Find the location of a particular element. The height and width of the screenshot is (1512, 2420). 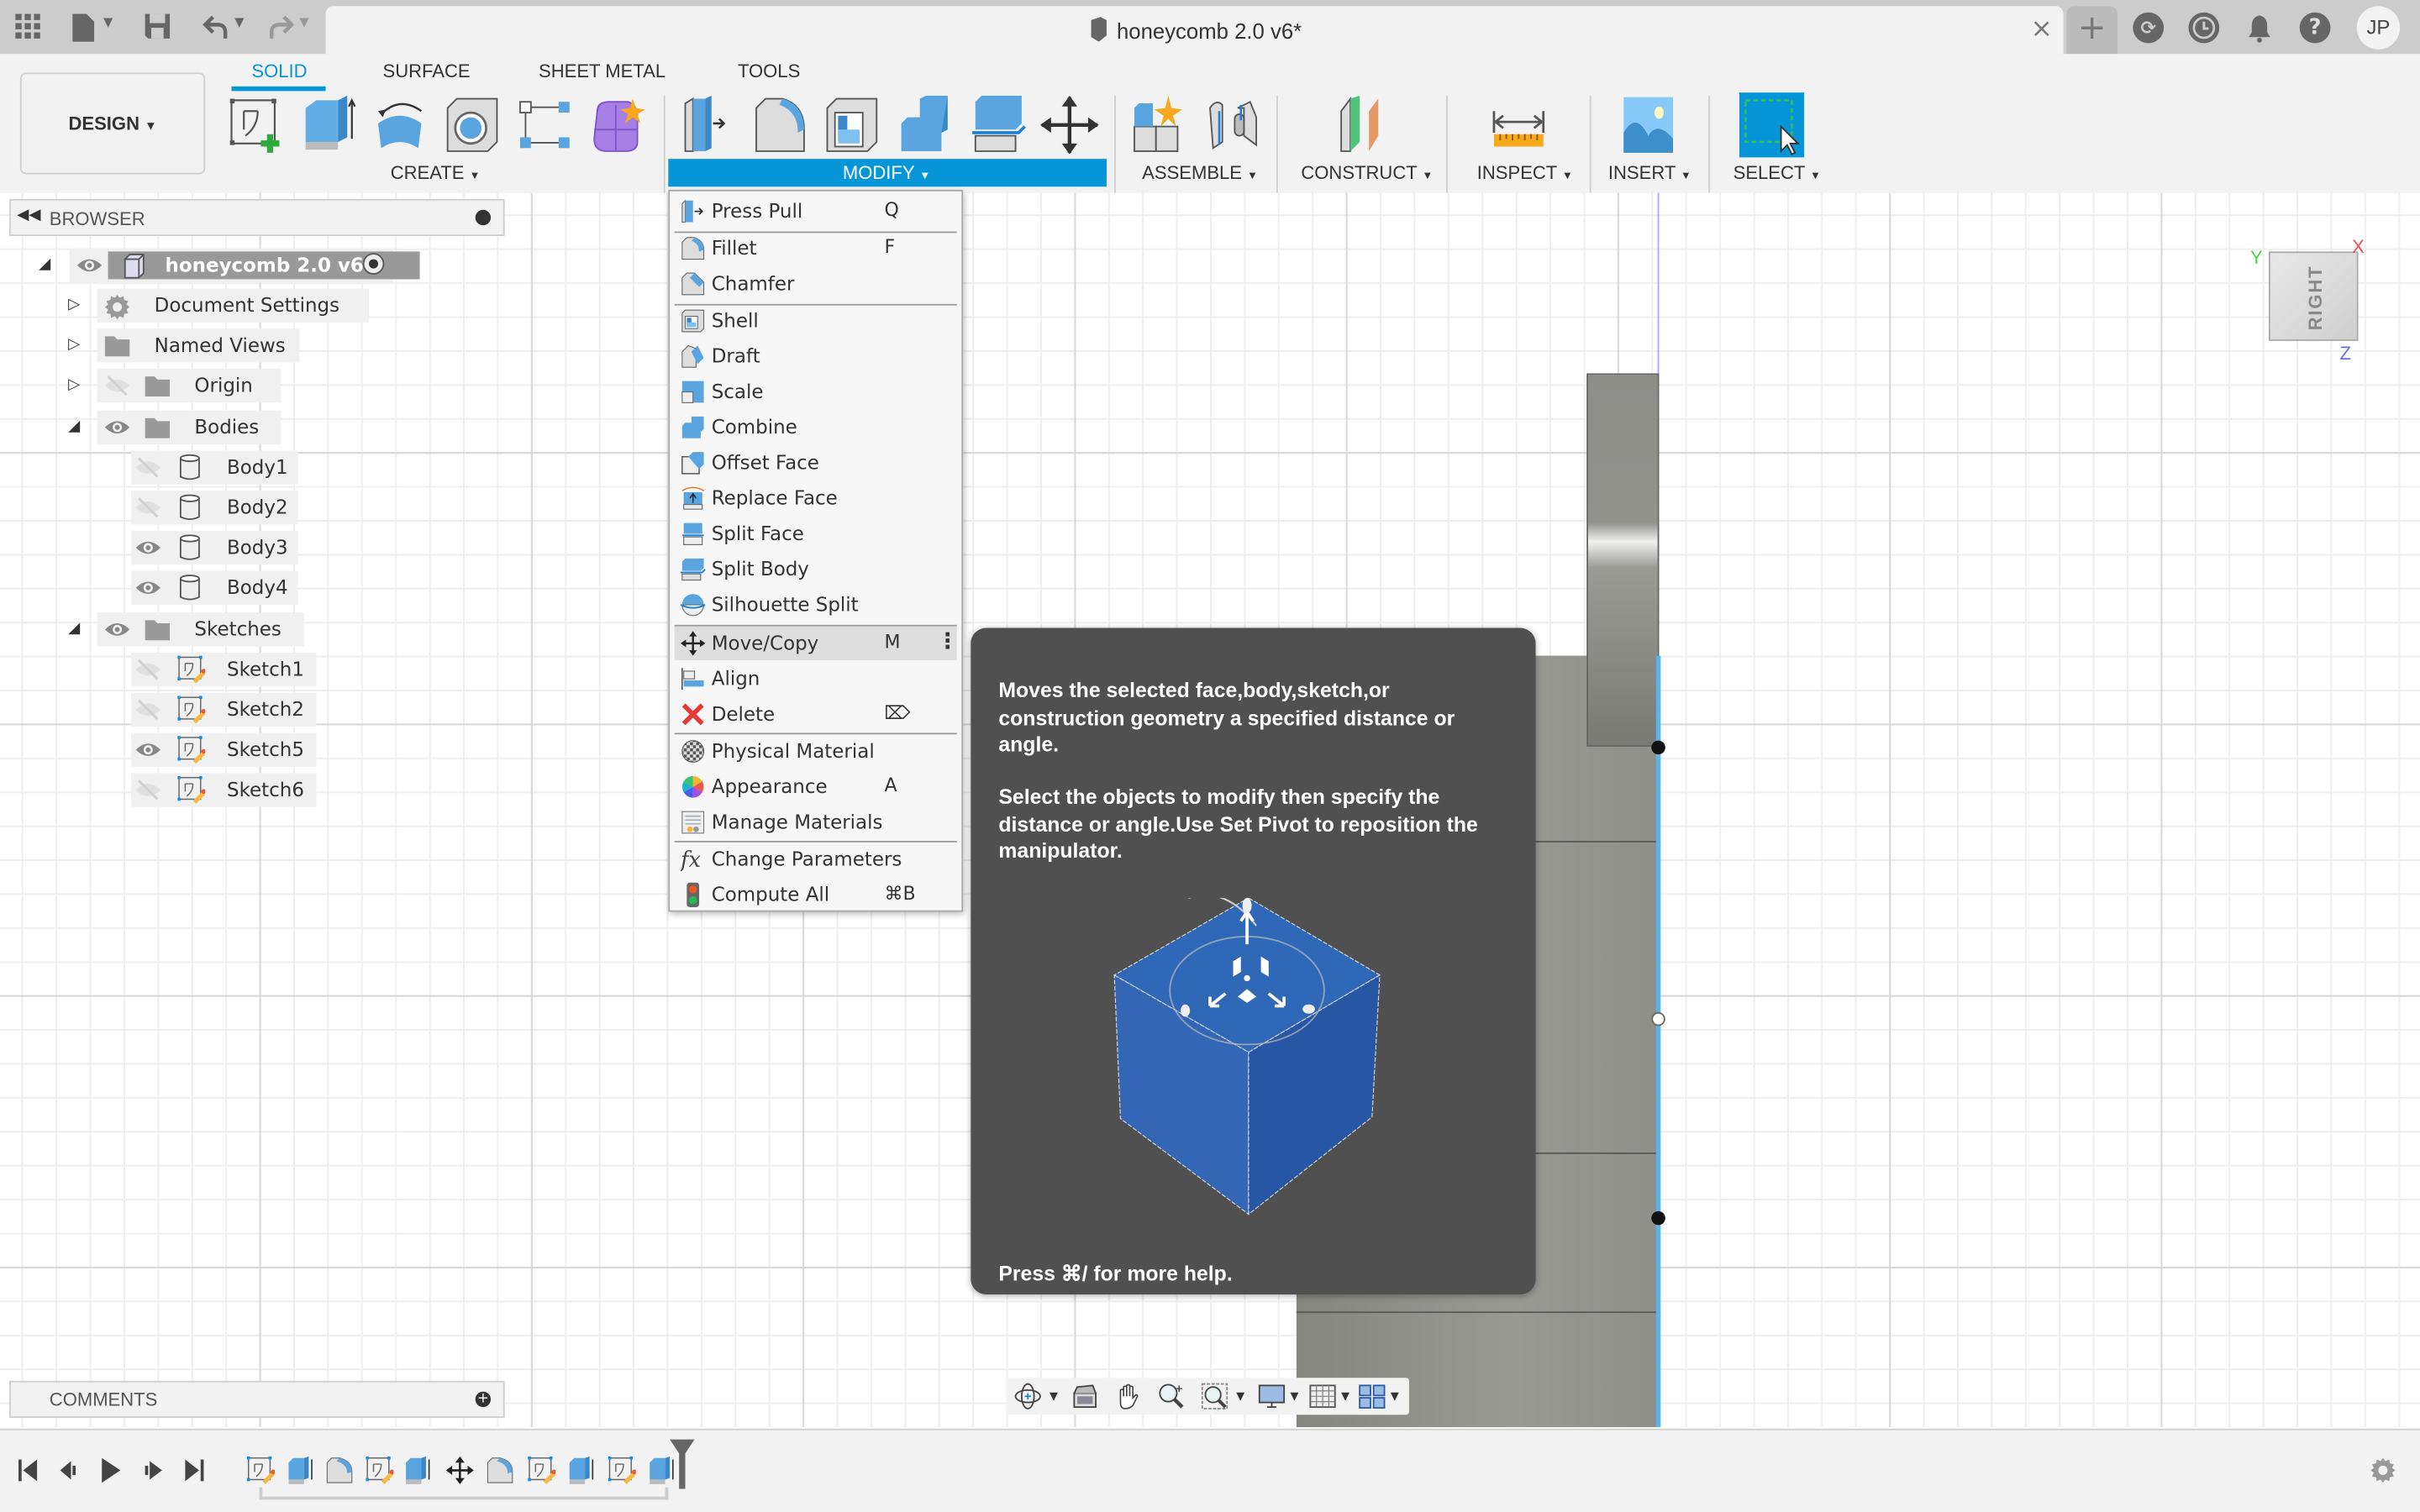

menu-item-scale: Scale is located at coordinates (816, 392).